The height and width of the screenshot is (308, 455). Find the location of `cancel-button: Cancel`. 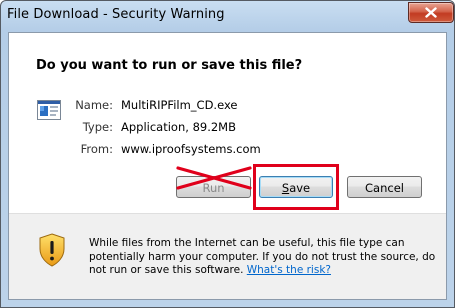

cancel-button: Cancel is located at coordinates (384, 187).